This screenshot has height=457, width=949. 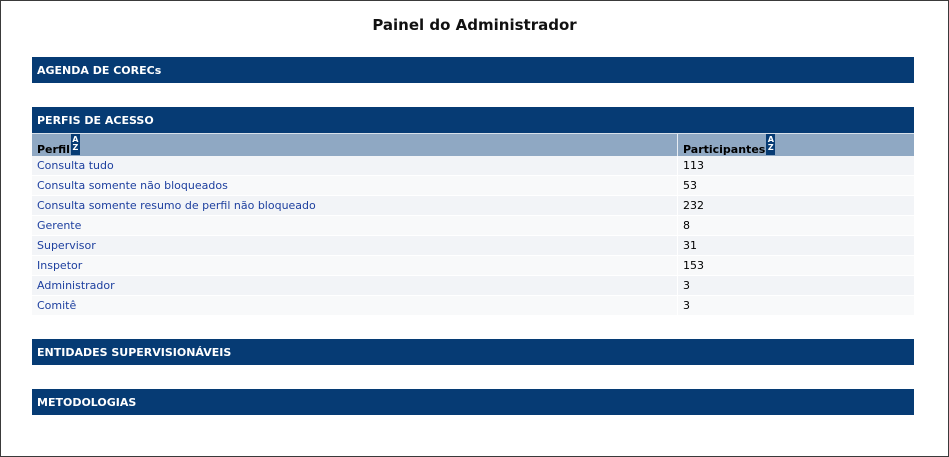 What do you see at coordinates (473, 166) in the screenshot?
I see `table-row: Consulta tudo 113` at bounding box center [473, 166].